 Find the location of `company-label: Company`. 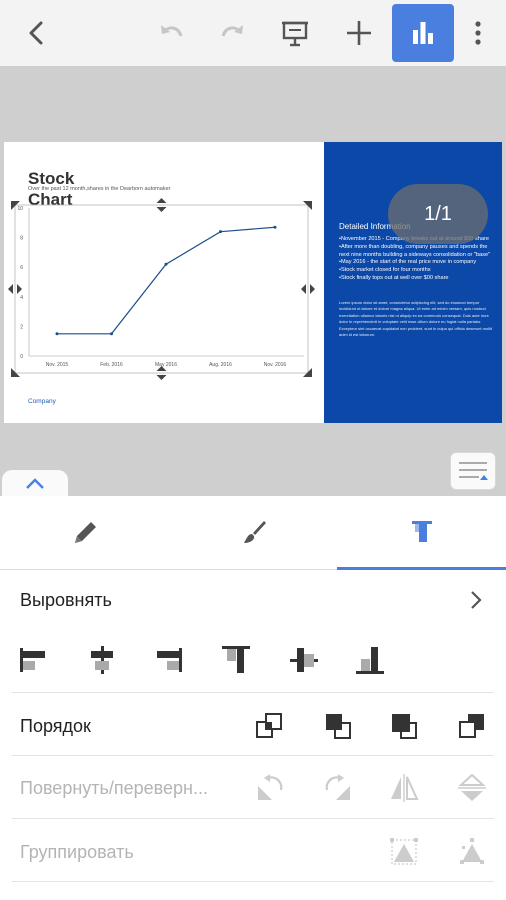

company-label: Company is located at coordinates (42, 401).